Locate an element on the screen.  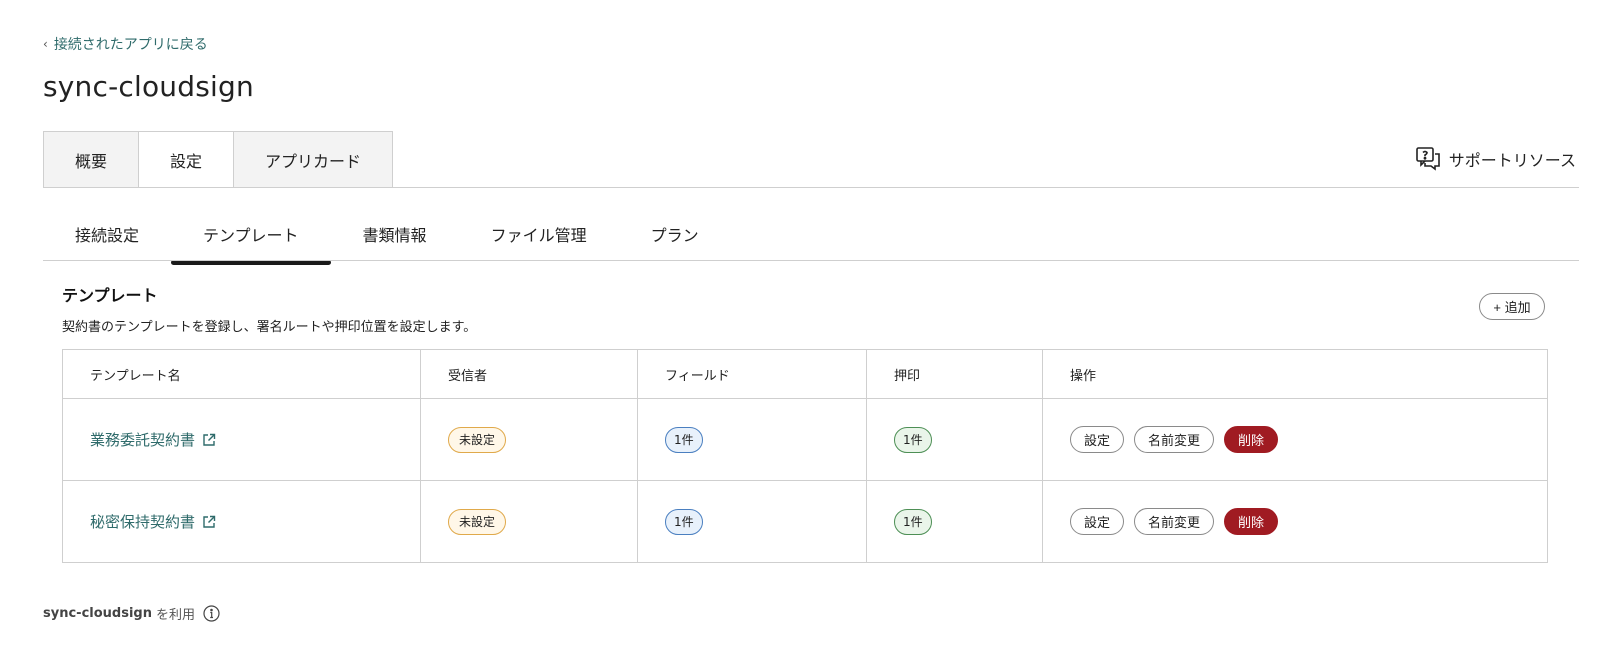
subtab-document-info: 書類情報 is located at coordinates (395, 237).